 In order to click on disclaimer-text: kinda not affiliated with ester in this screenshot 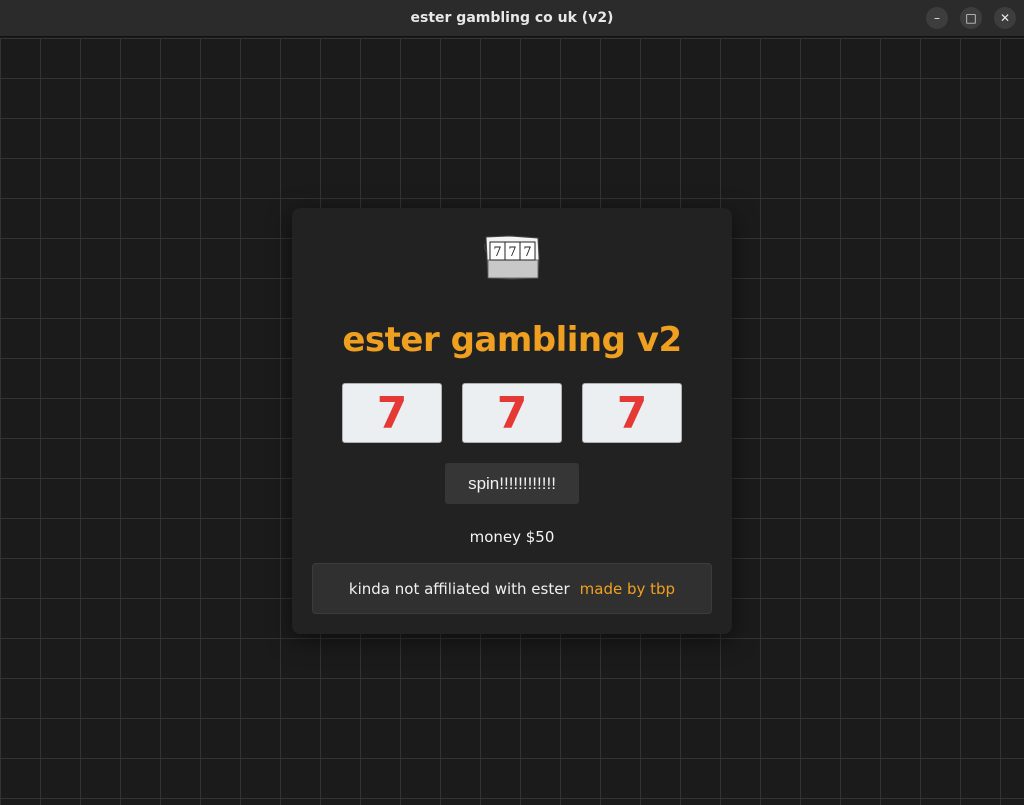, I will do `click(459, 588)`.